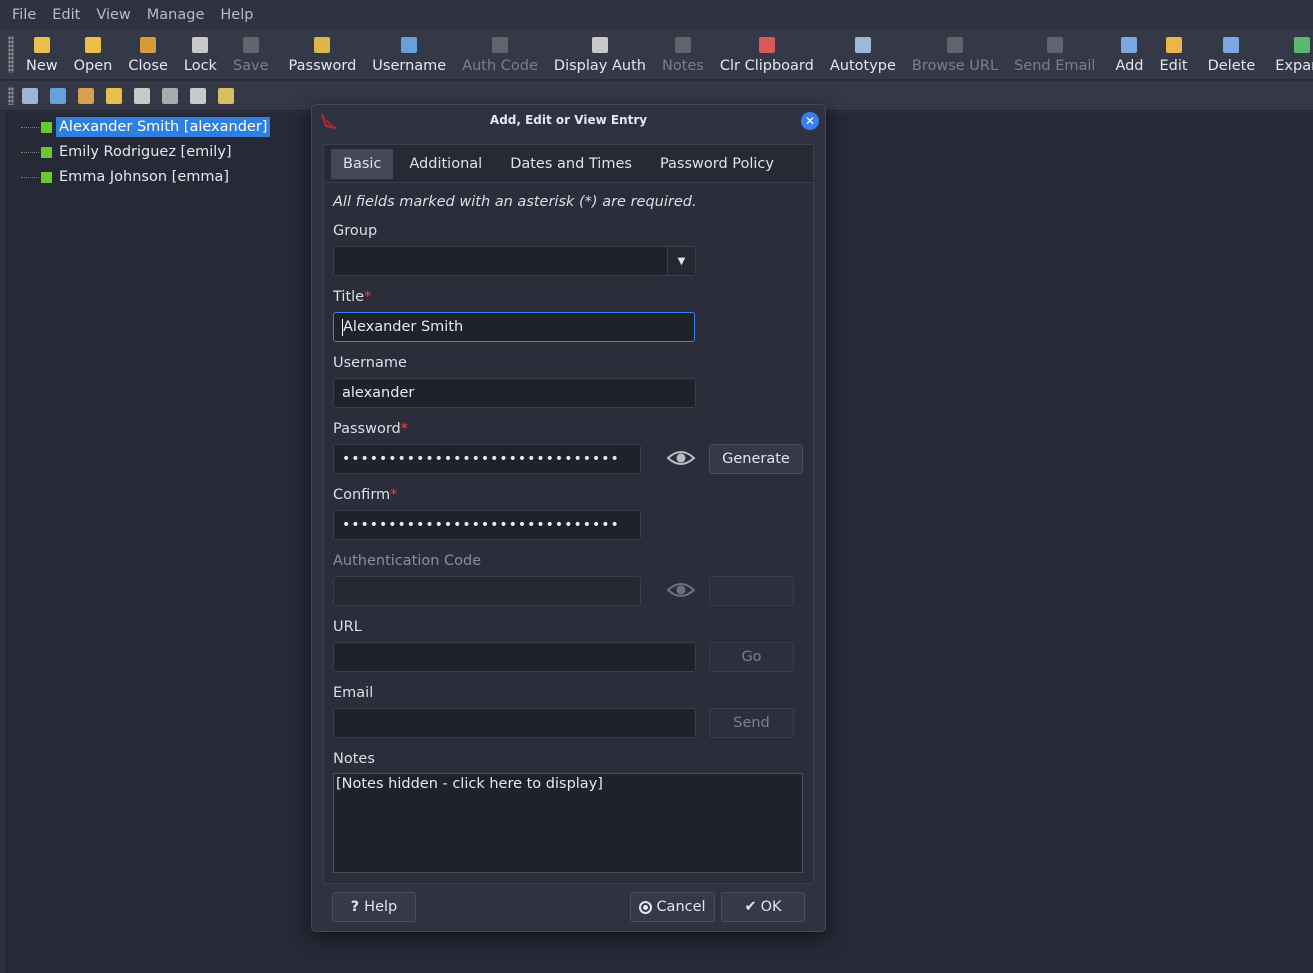 The width and height of the screenshot is (1313, 973). I want to click on group-combobox: ▼, so click(514, 261).